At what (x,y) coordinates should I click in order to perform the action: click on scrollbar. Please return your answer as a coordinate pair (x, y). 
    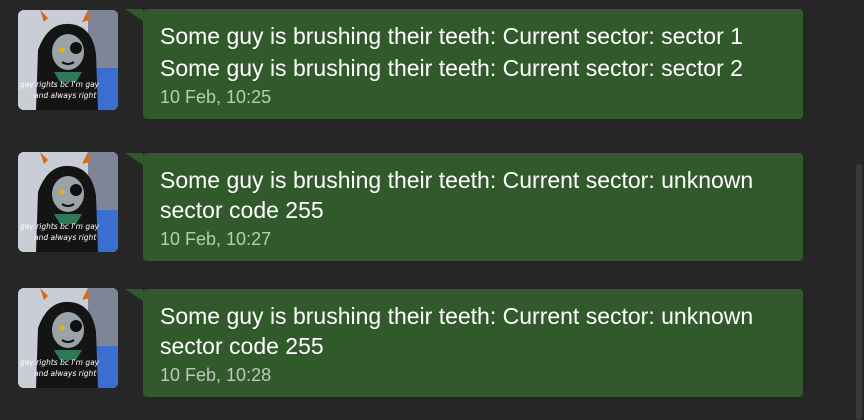
    Looking at the image, I should click on (859, 292).